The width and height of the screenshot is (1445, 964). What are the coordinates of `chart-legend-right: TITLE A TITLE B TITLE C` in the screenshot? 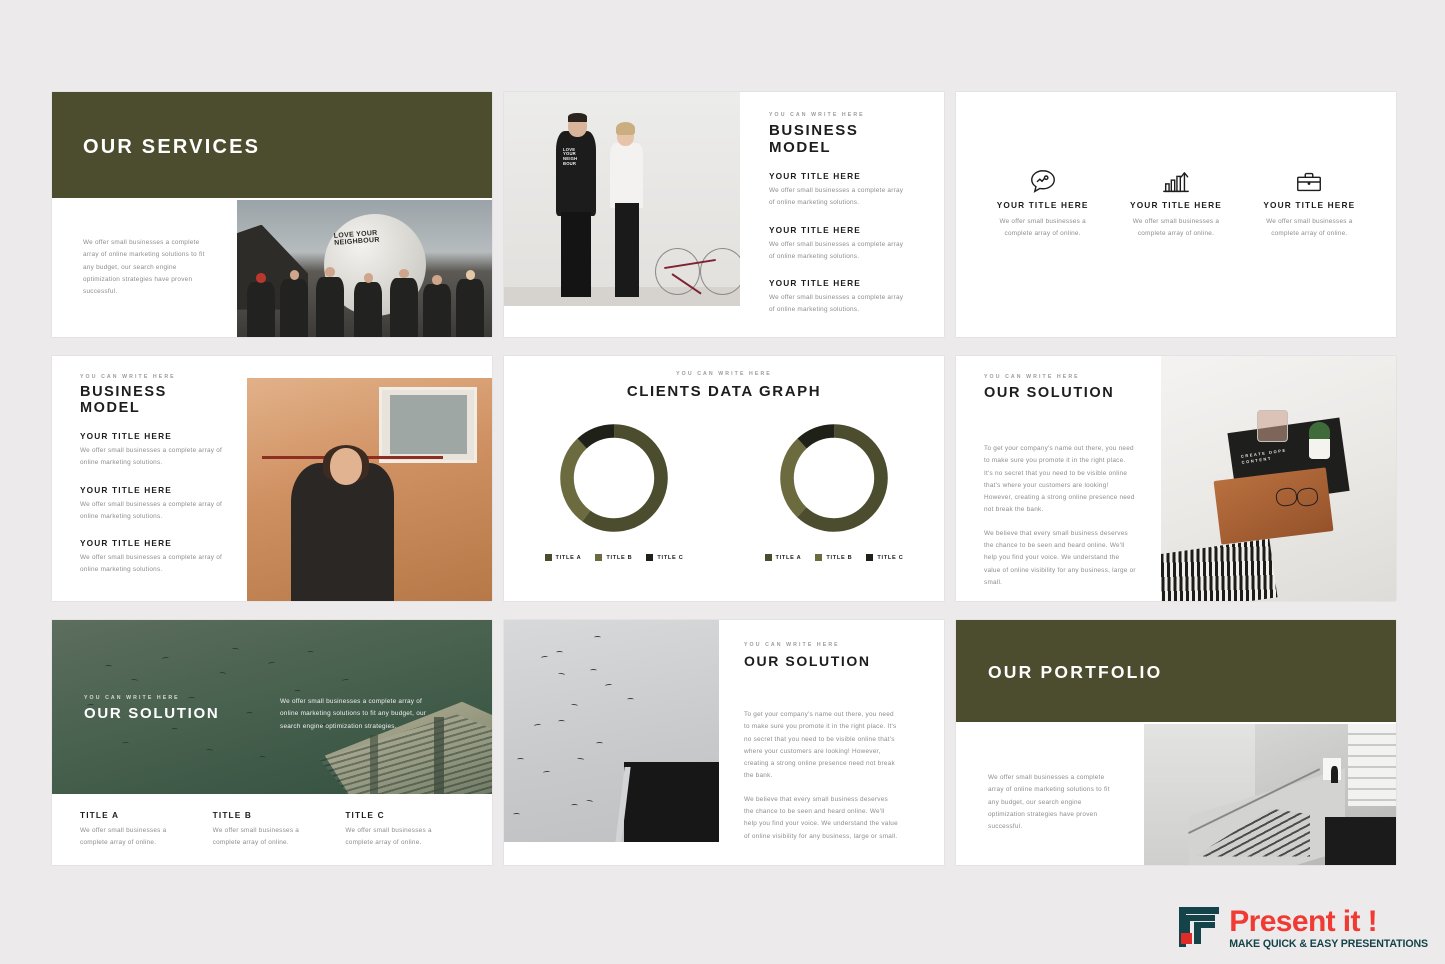 It's located at (834, 557).